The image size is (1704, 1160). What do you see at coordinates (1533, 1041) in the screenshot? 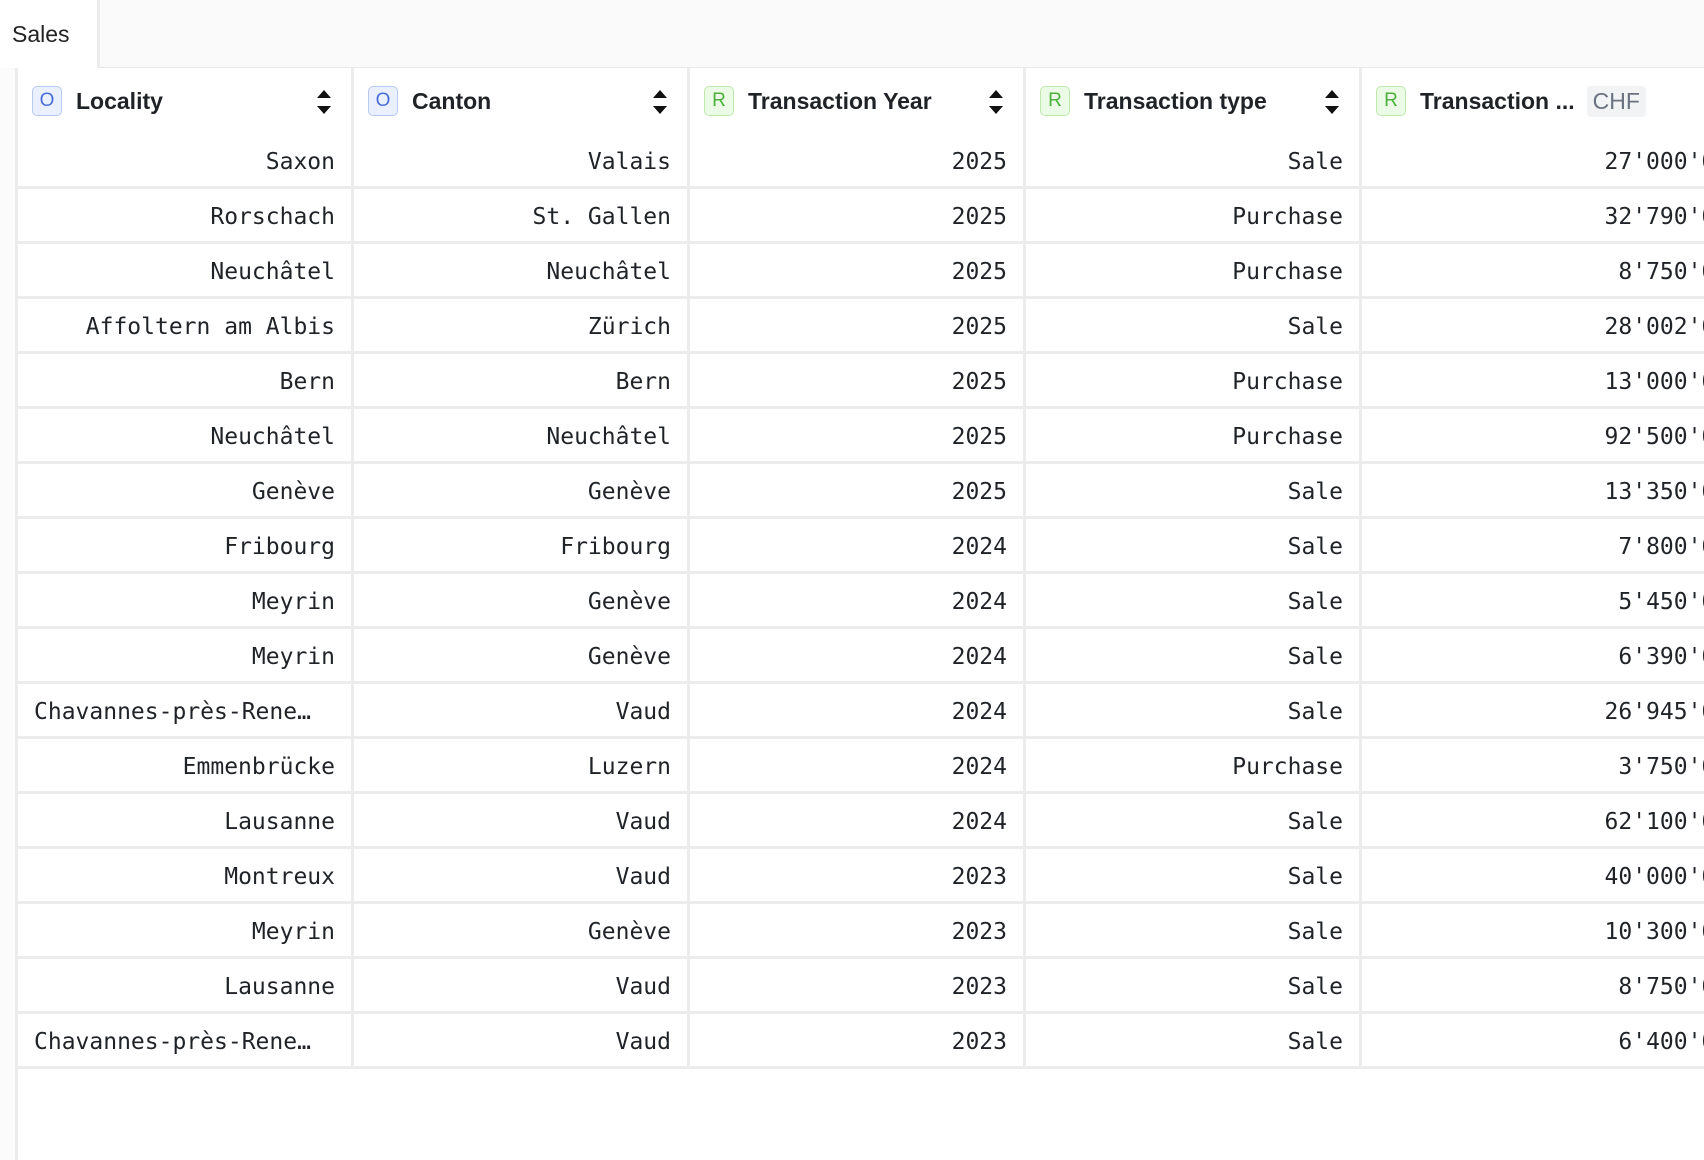
I see `table-cell: 6'400'000` at bounding box center [1533, 1041].